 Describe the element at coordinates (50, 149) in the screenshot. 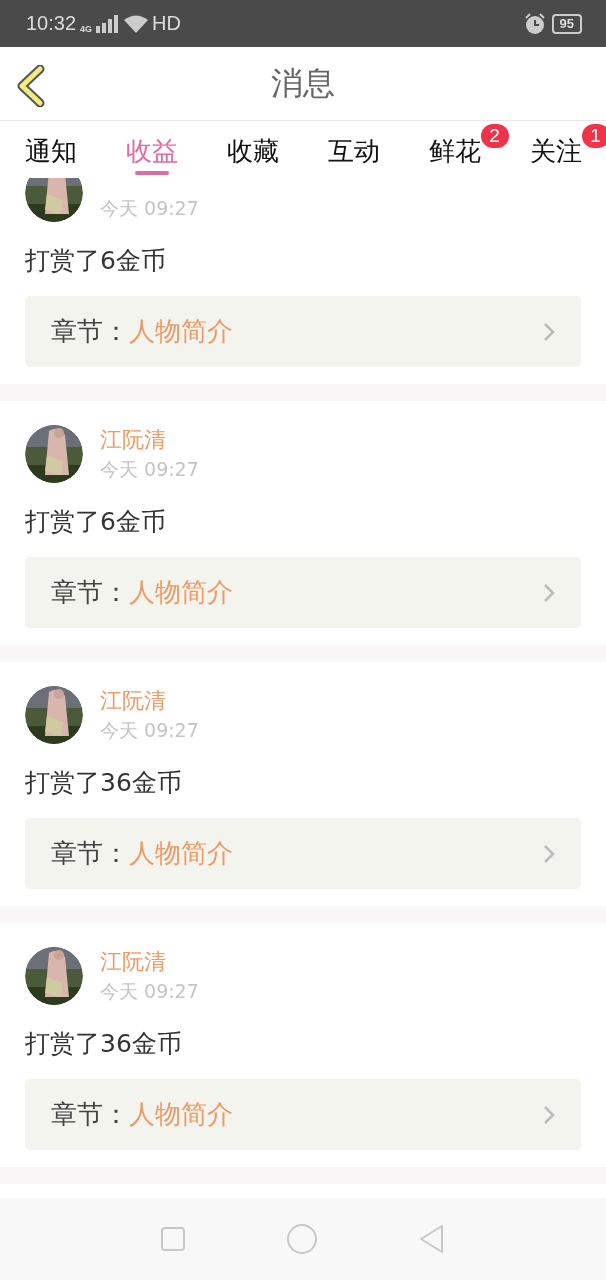

I see `tab: 通知` at that location.